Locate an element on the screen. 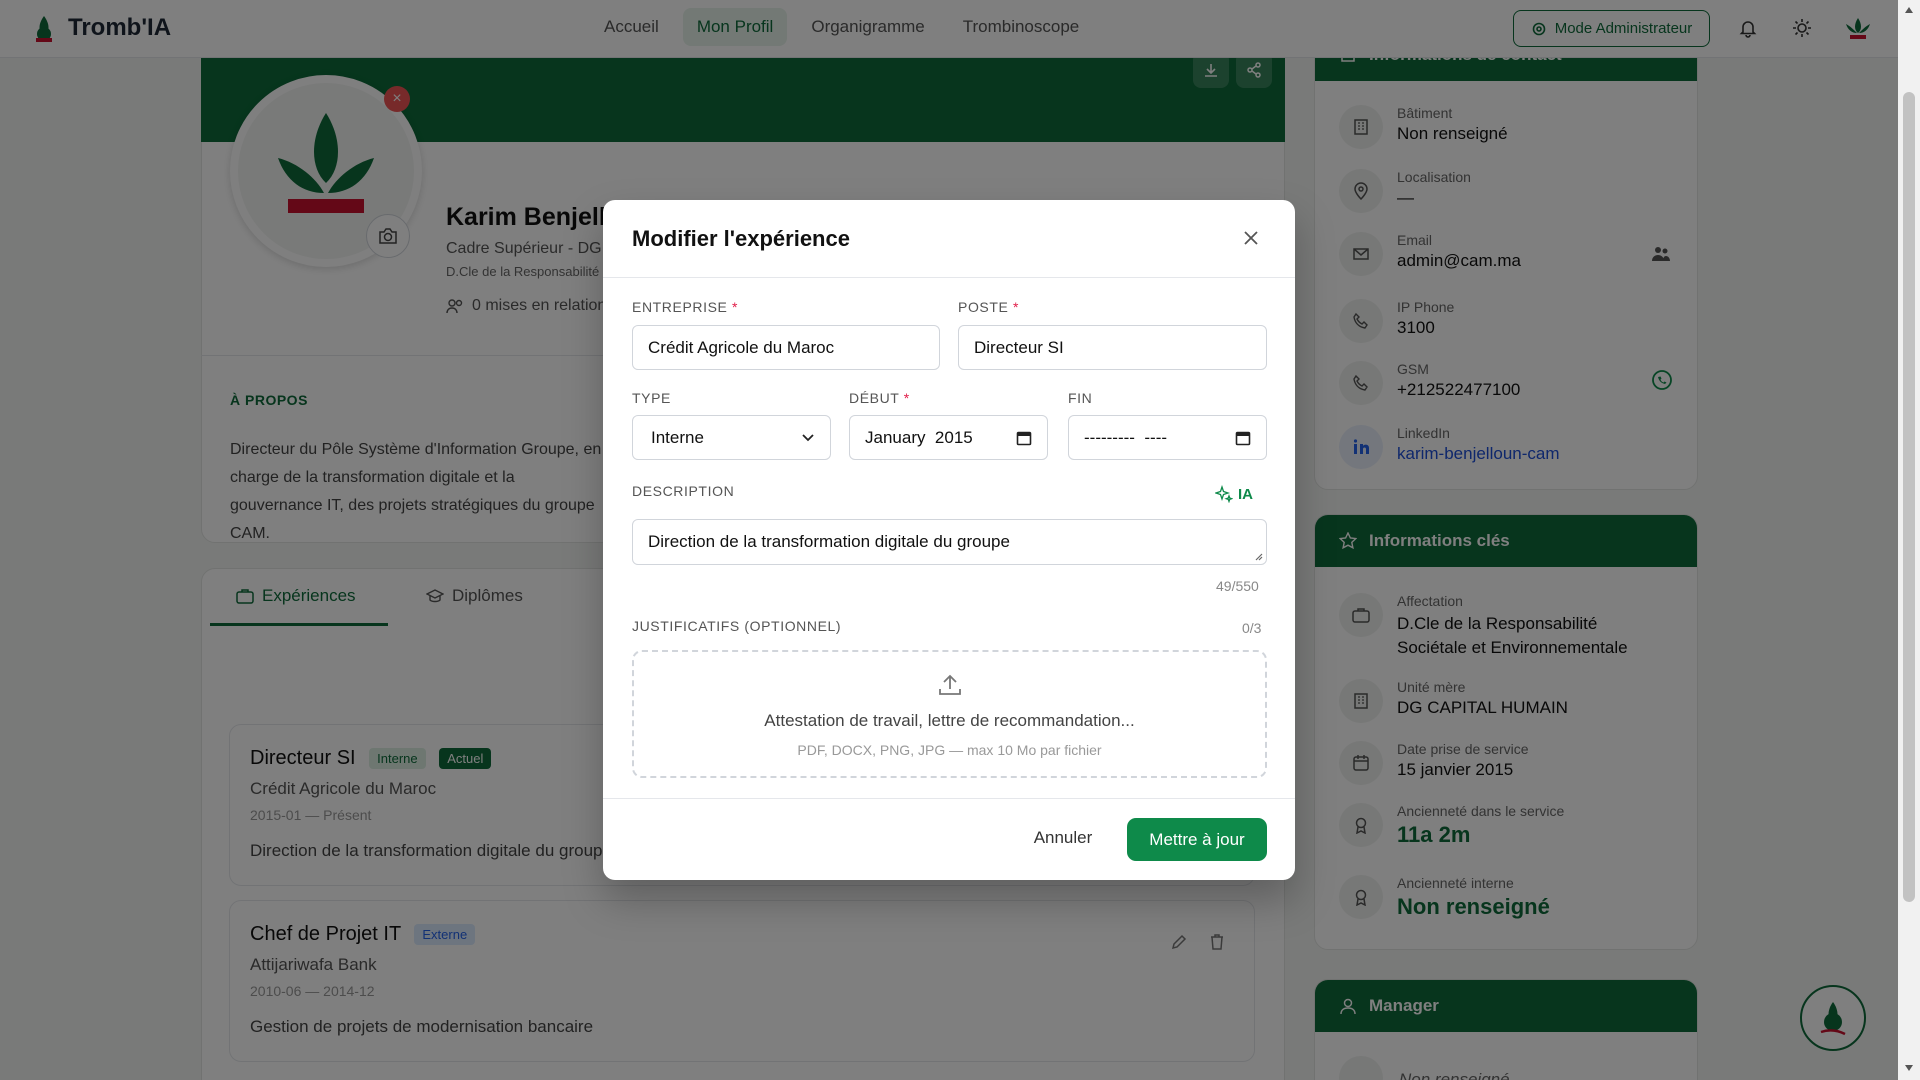 Image resolution: width=1920 pixels, height=1080 pixels. scroll-down-icon is located at coordinates (1909, 1068).